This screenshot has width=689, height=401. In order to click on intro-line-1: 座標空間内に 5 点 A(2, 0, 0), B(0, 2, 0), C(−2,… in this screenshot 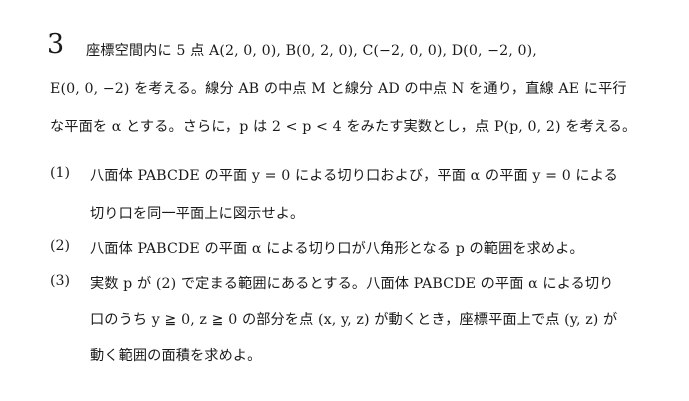, I will do `click(311, 51)`.